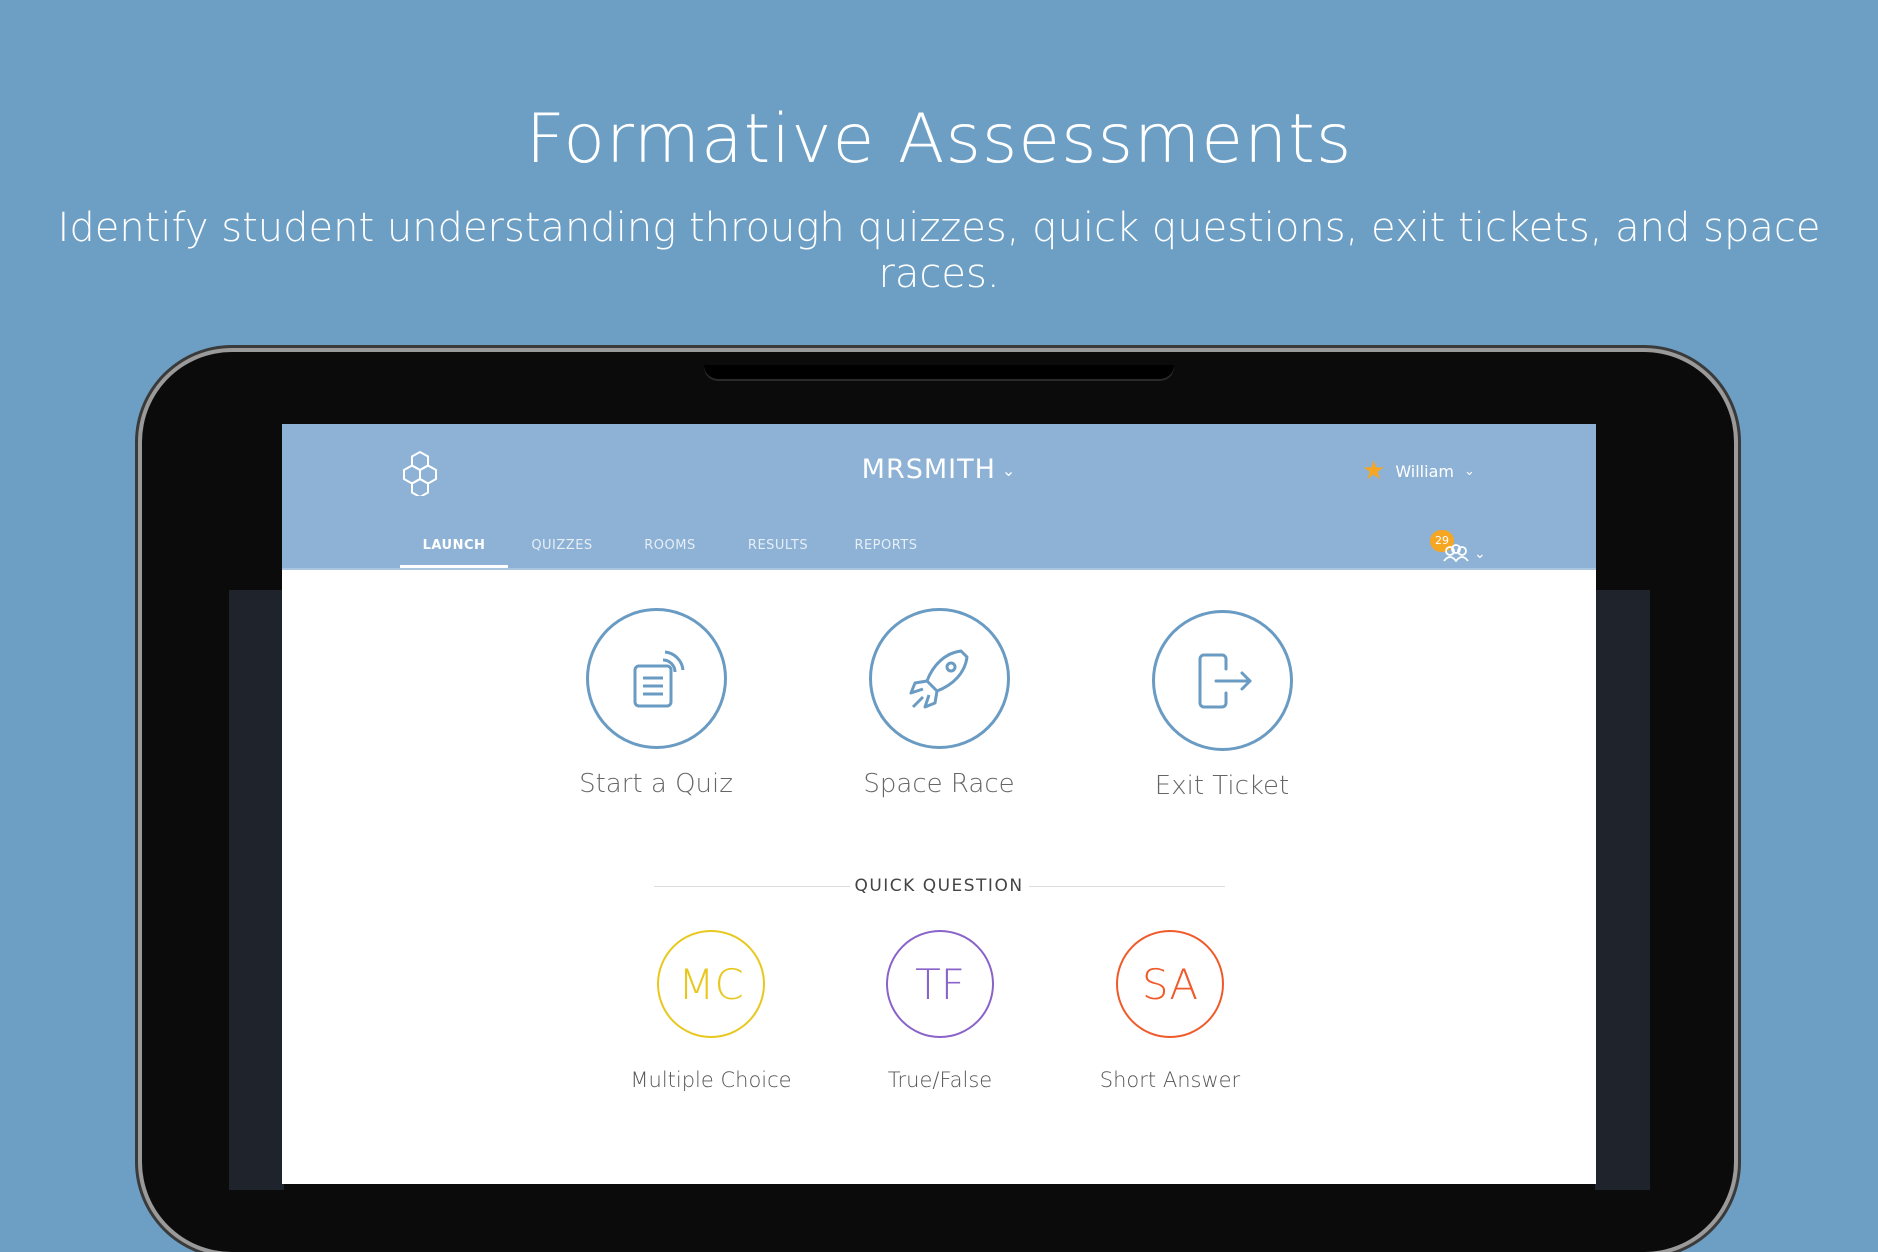  I want to click on true-false-label: True/False, so click(940, 1080).